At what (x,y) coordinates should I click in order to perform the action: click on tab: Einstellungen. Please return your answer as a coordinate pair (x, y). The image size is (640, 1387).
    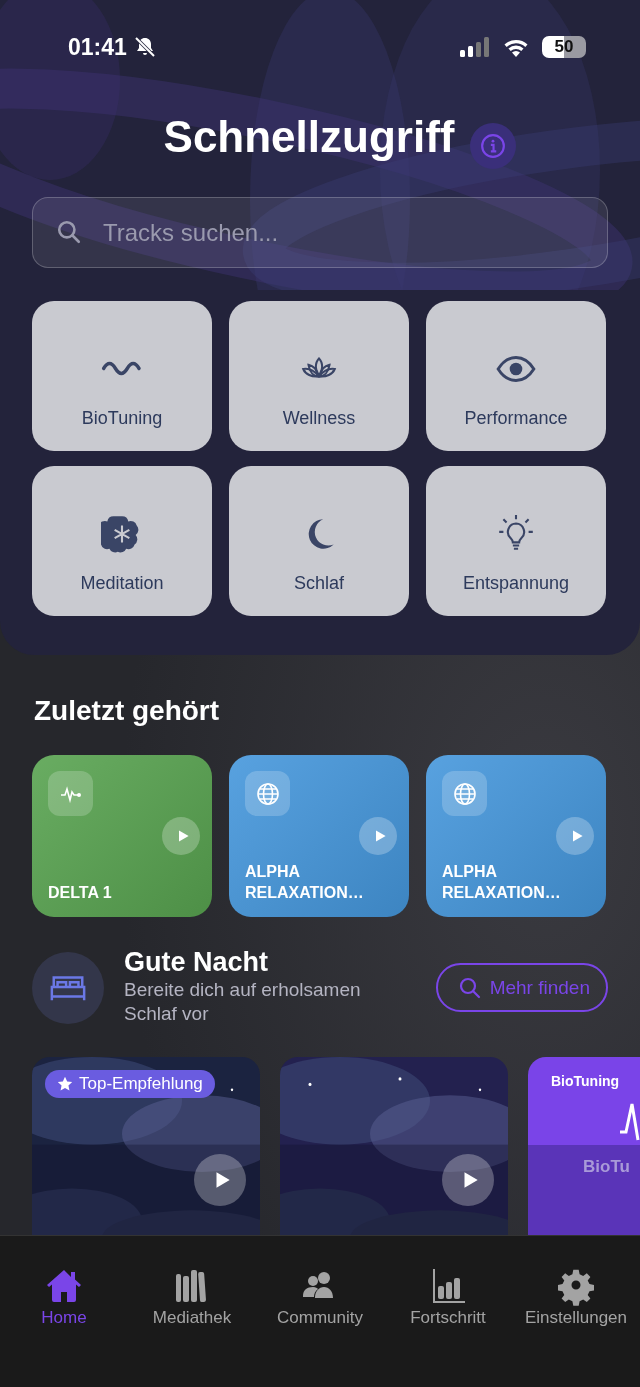
    Looking at the image, I should click on (576, 1300).